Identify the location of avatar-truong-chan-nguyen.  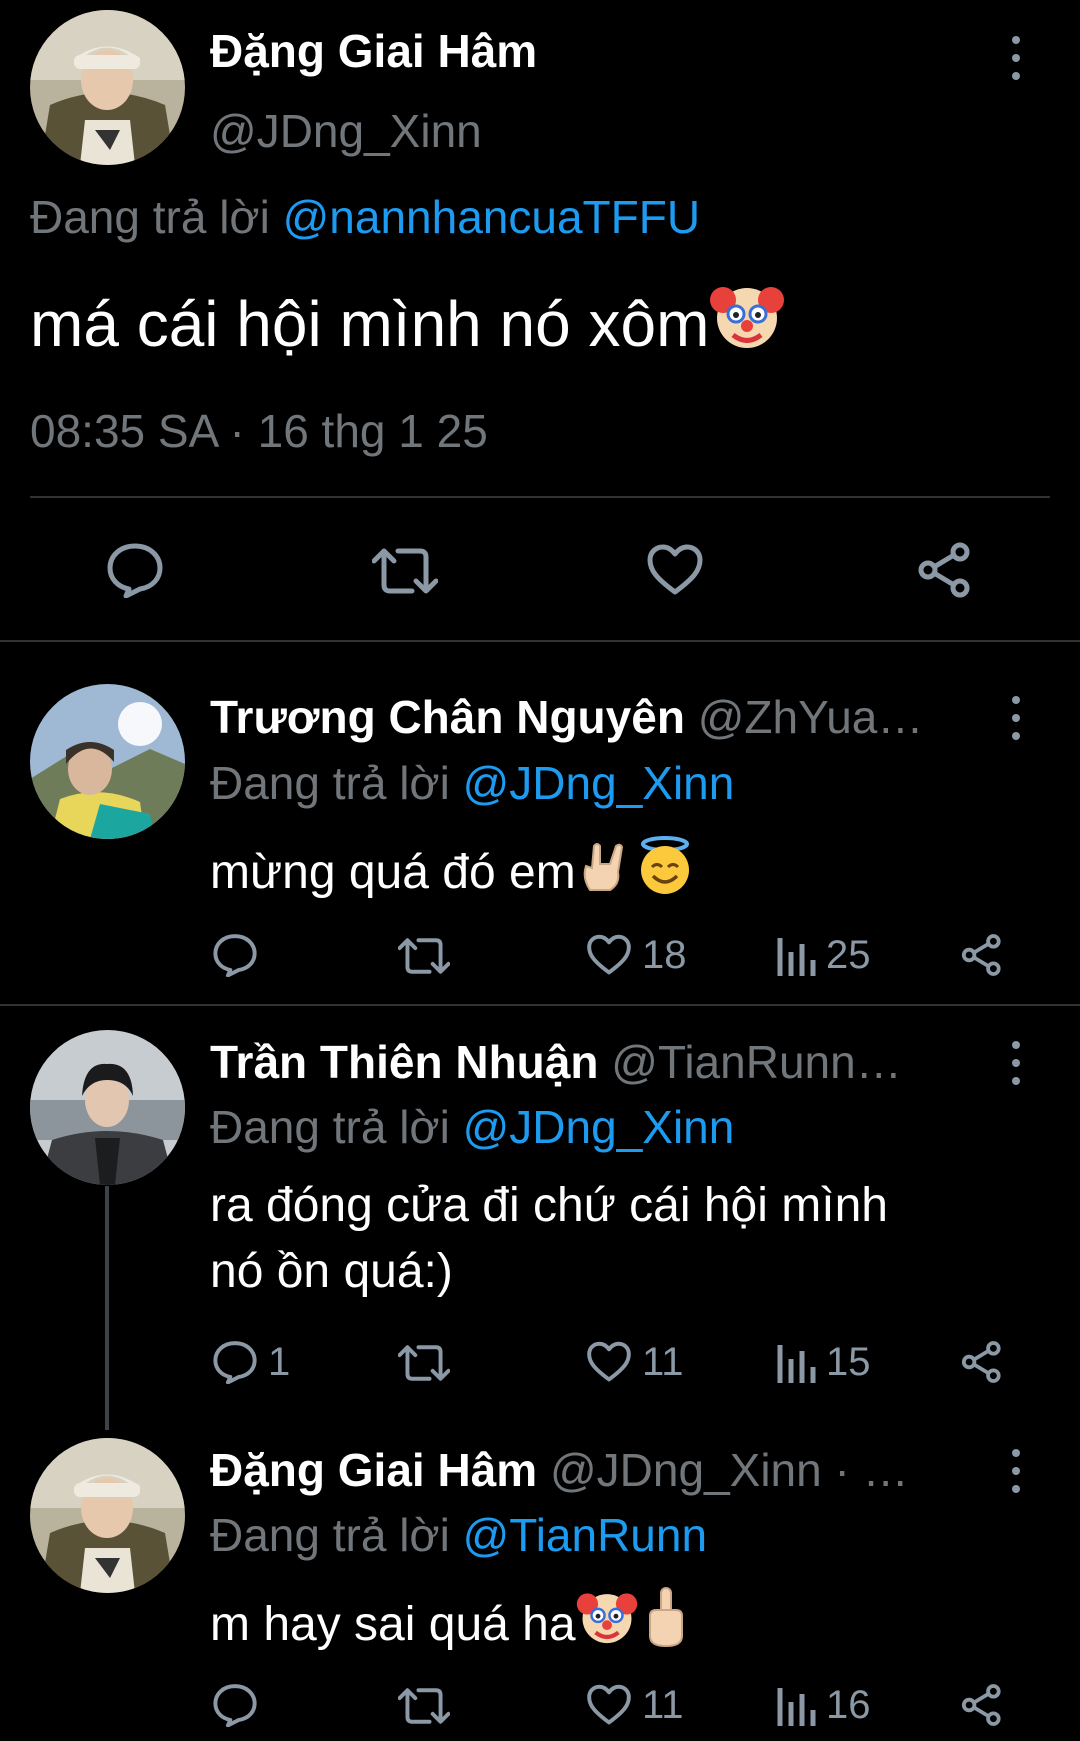
(107, 761).